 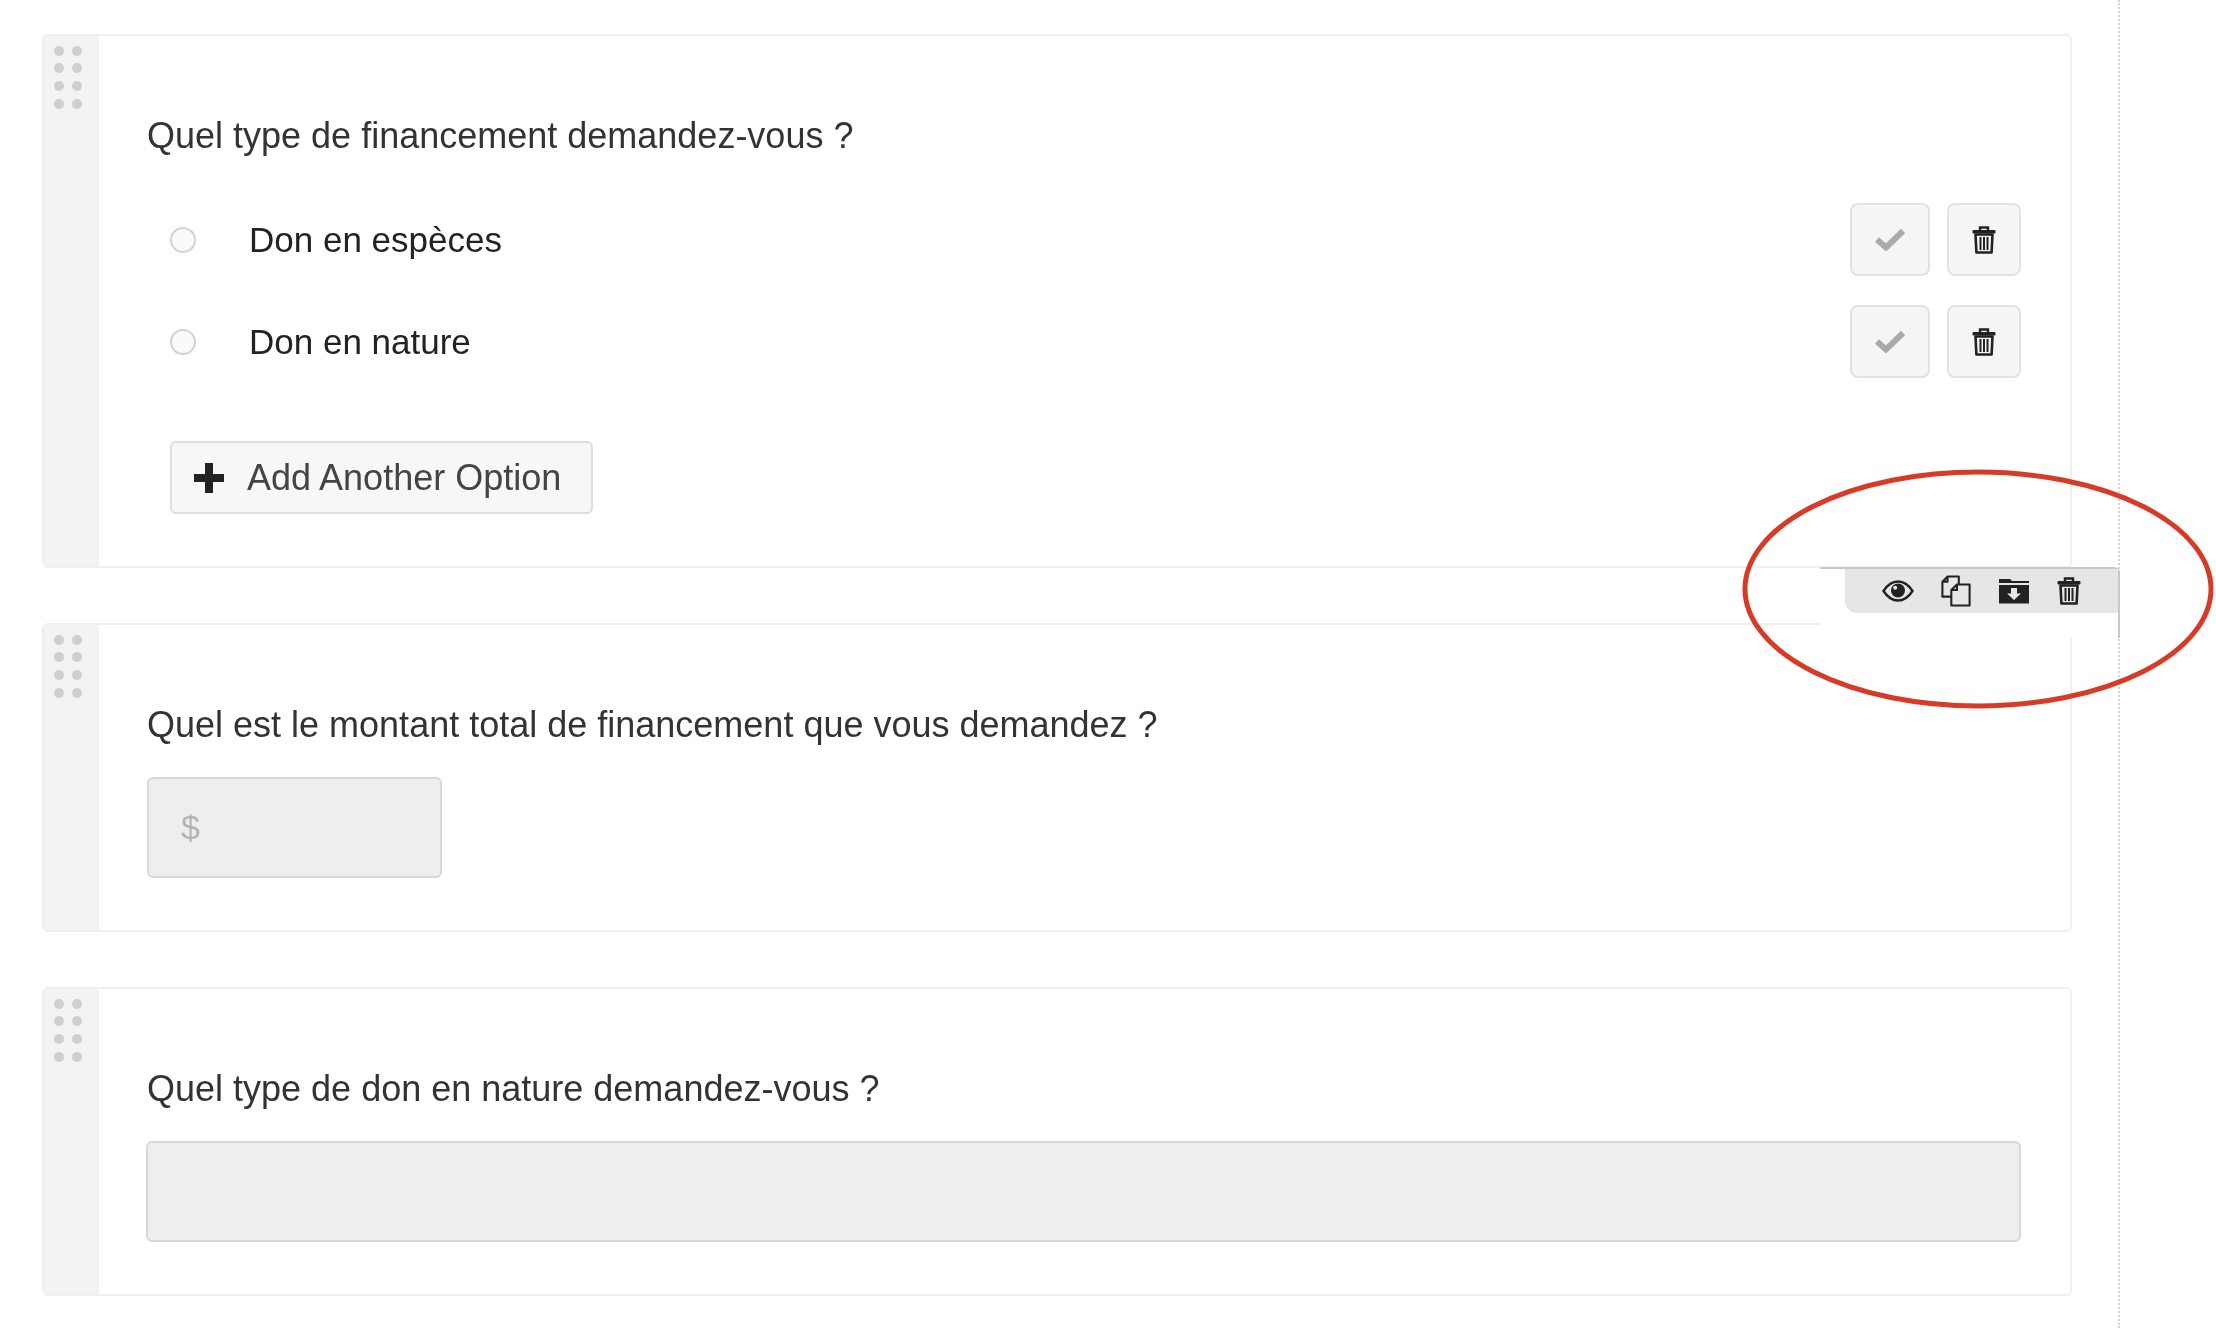 I want to click on folder-download-icon, so click(x=2014, y=591).